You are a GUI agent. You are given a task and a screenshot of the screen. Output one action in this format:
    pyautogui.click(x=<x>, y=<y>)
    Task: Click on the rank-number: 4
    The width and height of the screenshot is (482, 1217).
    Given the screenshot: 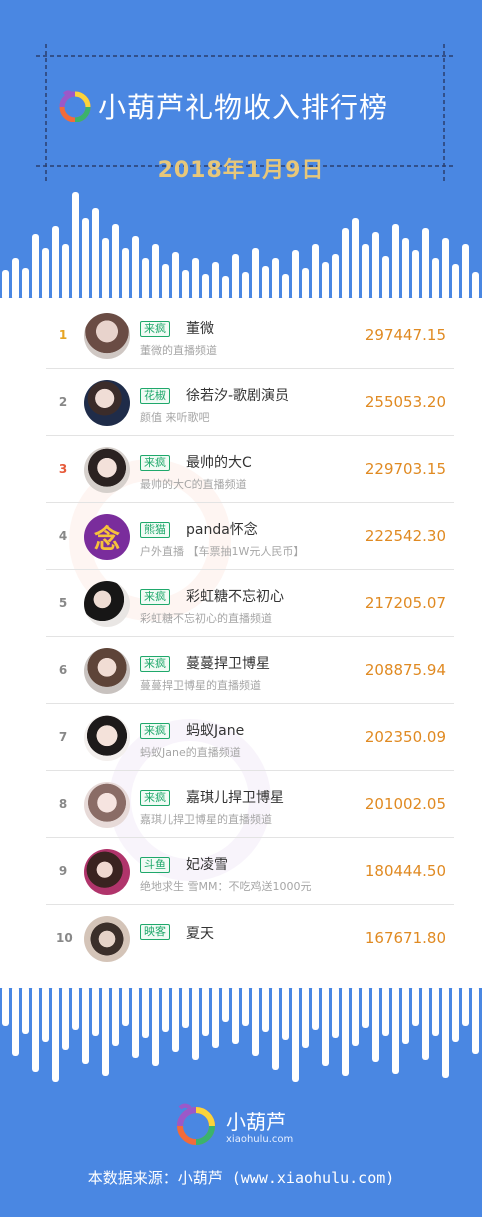 What is the action you would take?
    pyautogui.click(x=63, y=536)
    